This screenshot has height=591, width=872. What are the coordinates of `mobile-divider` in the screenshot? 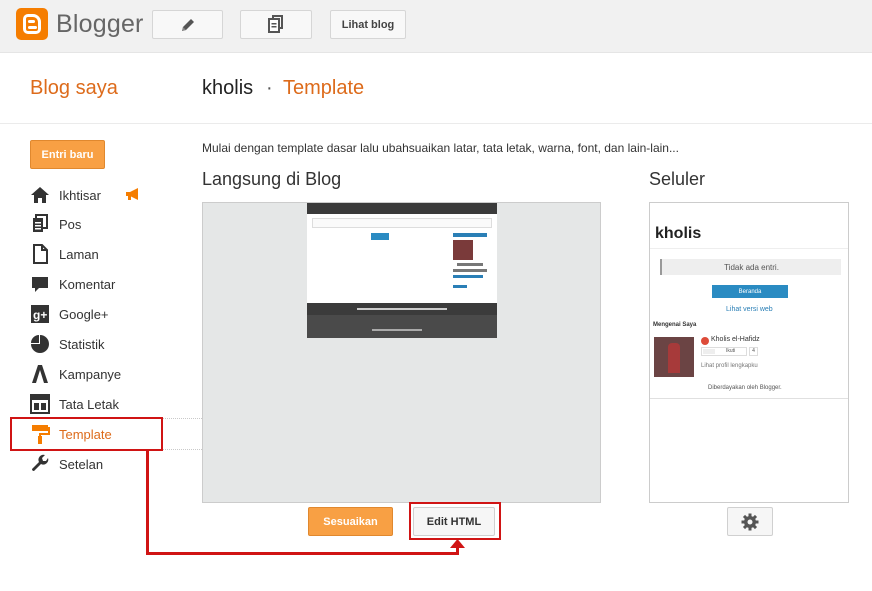 It's located at (749, 248).